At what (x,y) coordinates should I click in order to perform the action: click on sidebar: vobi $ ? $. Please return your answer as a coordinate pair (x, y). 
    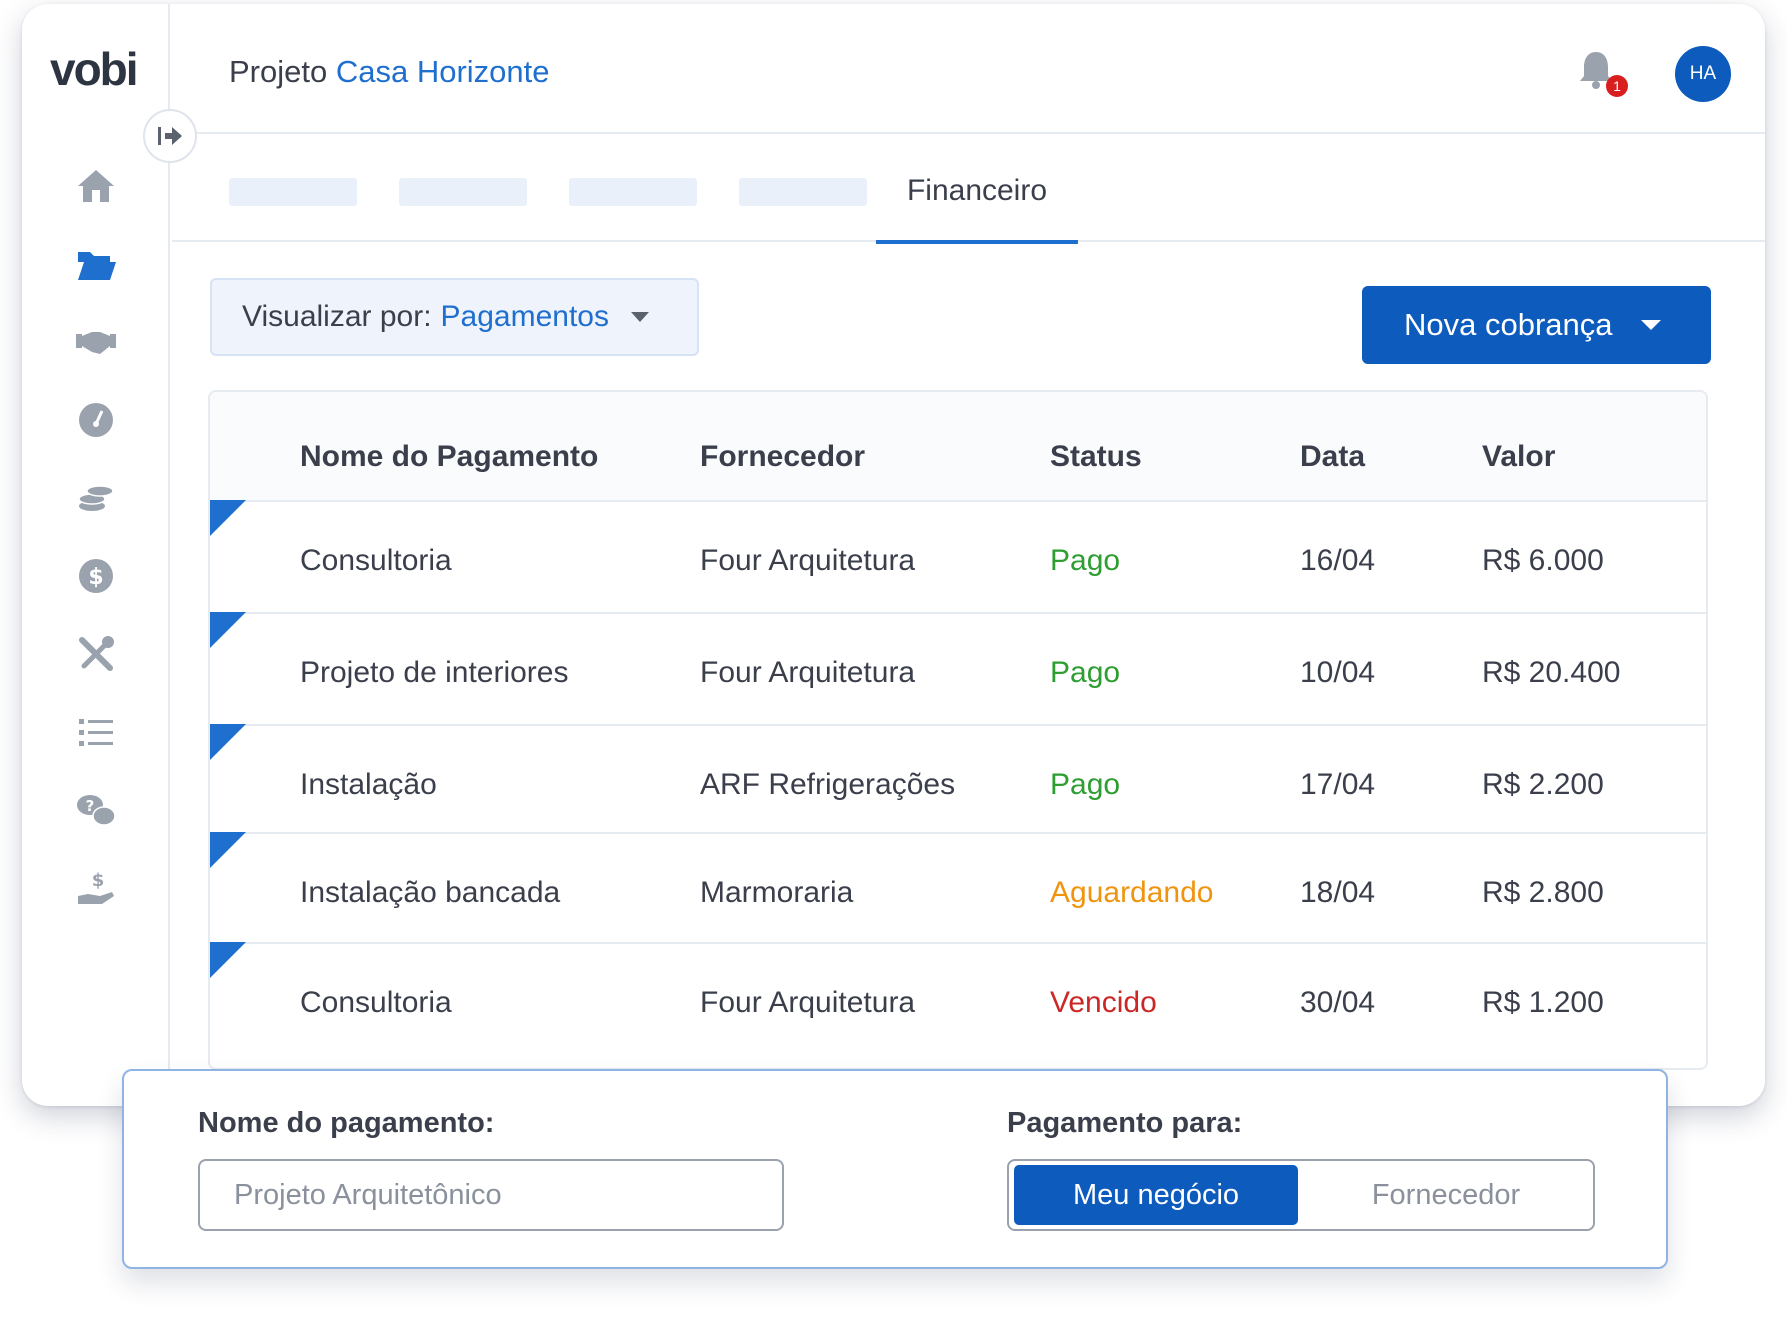
    Looking at the image, I should click on (96, 555).